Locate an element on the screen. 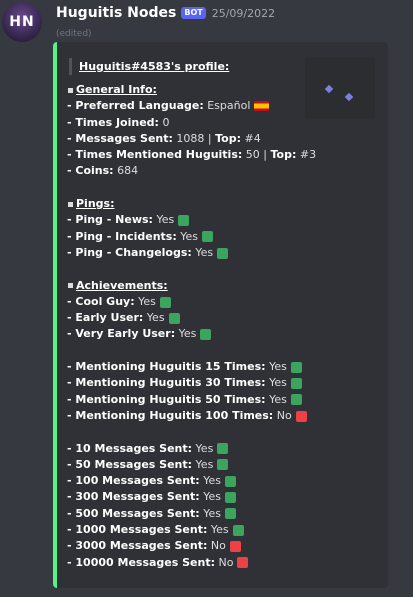  status-row: - 3000 Messages Sent: No is located at coordinates (224, 546).